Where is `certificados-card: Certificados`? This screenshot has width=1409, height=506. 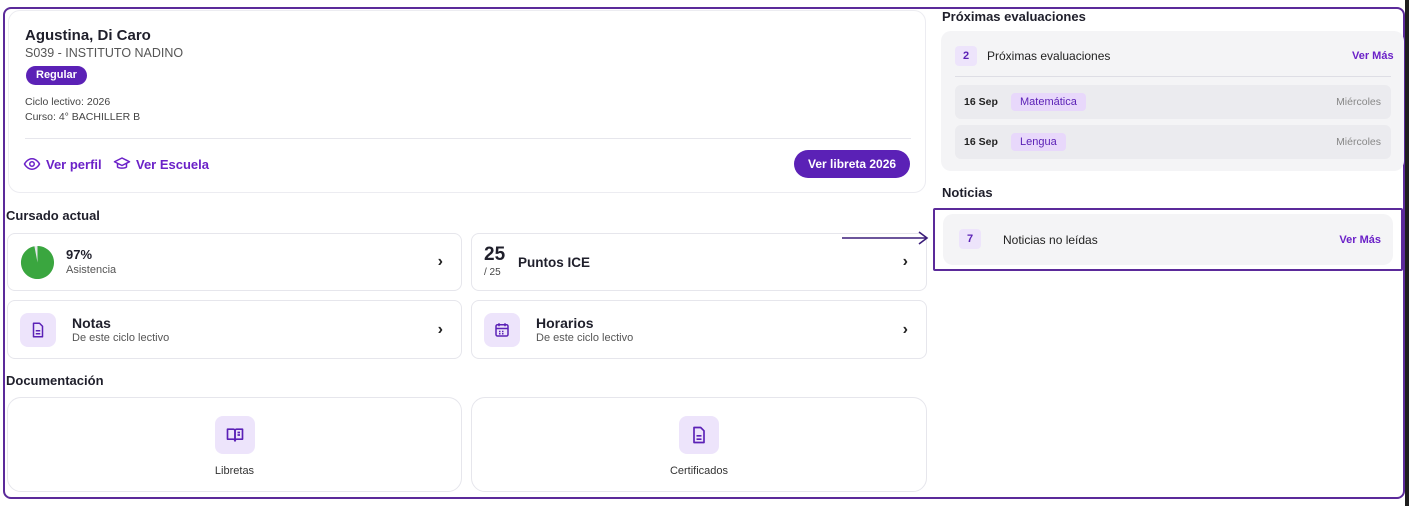 certificados-card: Certificados is located at coordinates (699, 444).